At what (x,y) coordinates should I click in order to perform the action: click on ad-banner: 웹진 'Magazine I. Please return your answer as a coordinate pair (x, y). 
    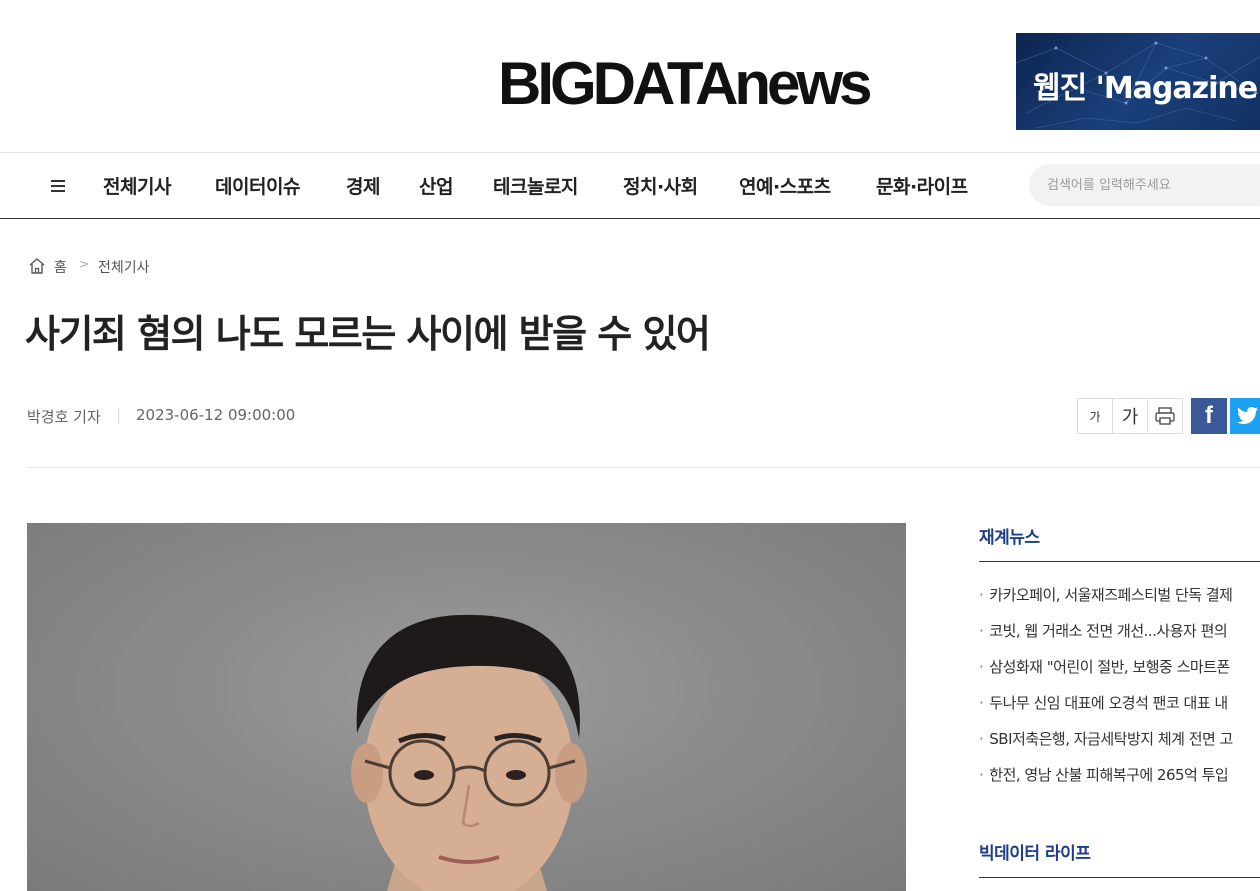
    Looking at the image, I should click on (1138, 81).